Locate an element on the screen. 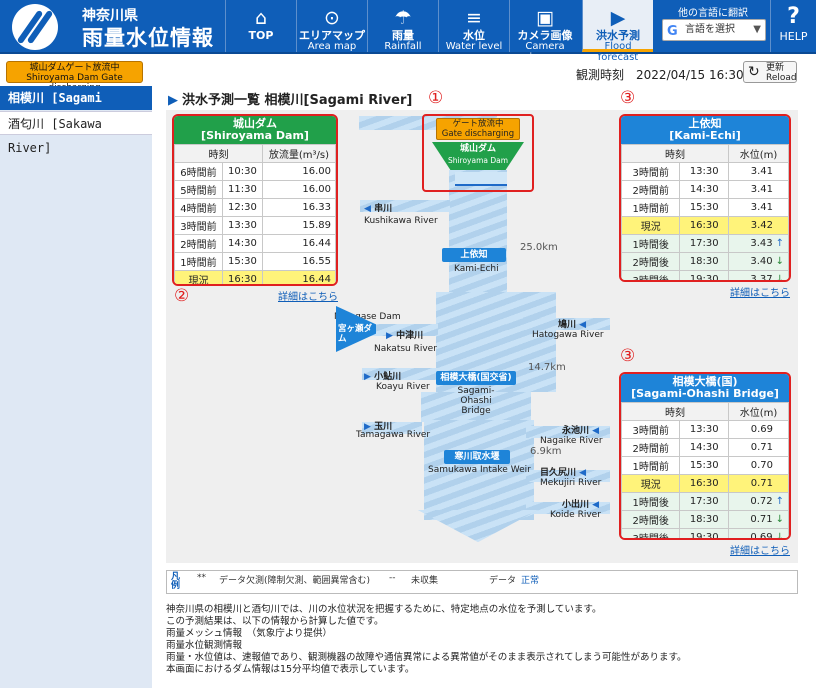  dam-status-badge: ゲート放流中 Gate discharging is located at coordinates (478, 129).